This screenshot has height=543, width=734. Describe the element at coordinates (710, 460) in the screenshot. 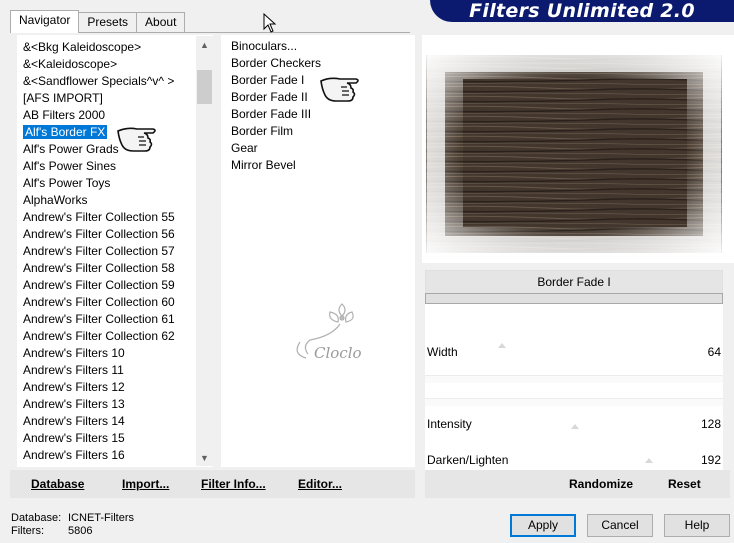

I see `slider-value: 192` at that location.